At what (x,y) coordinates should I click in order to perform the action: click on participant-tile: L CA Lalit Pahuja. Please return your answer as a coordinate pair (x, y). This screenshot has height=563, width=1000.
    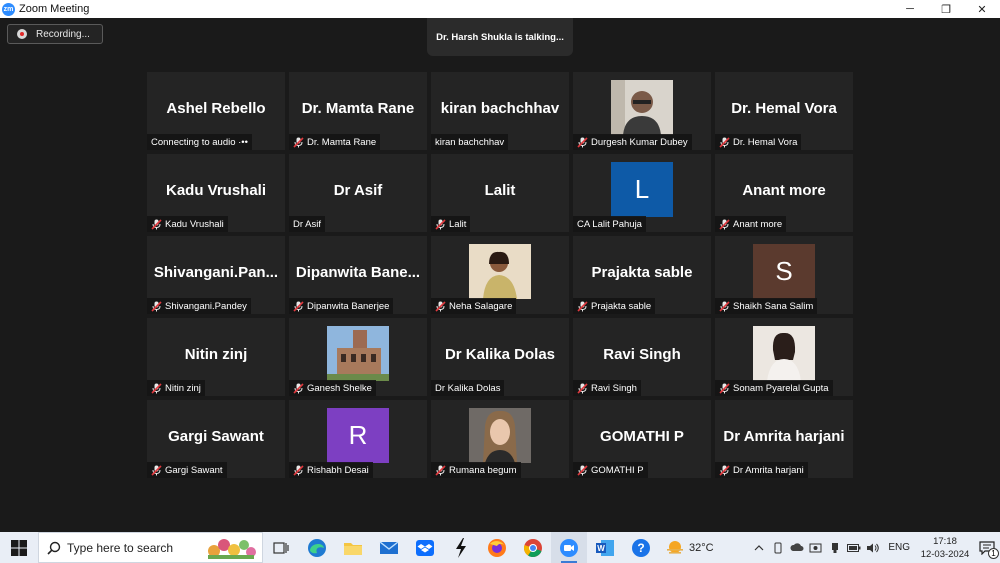
    Looking at the image, I should click on (642, 193).